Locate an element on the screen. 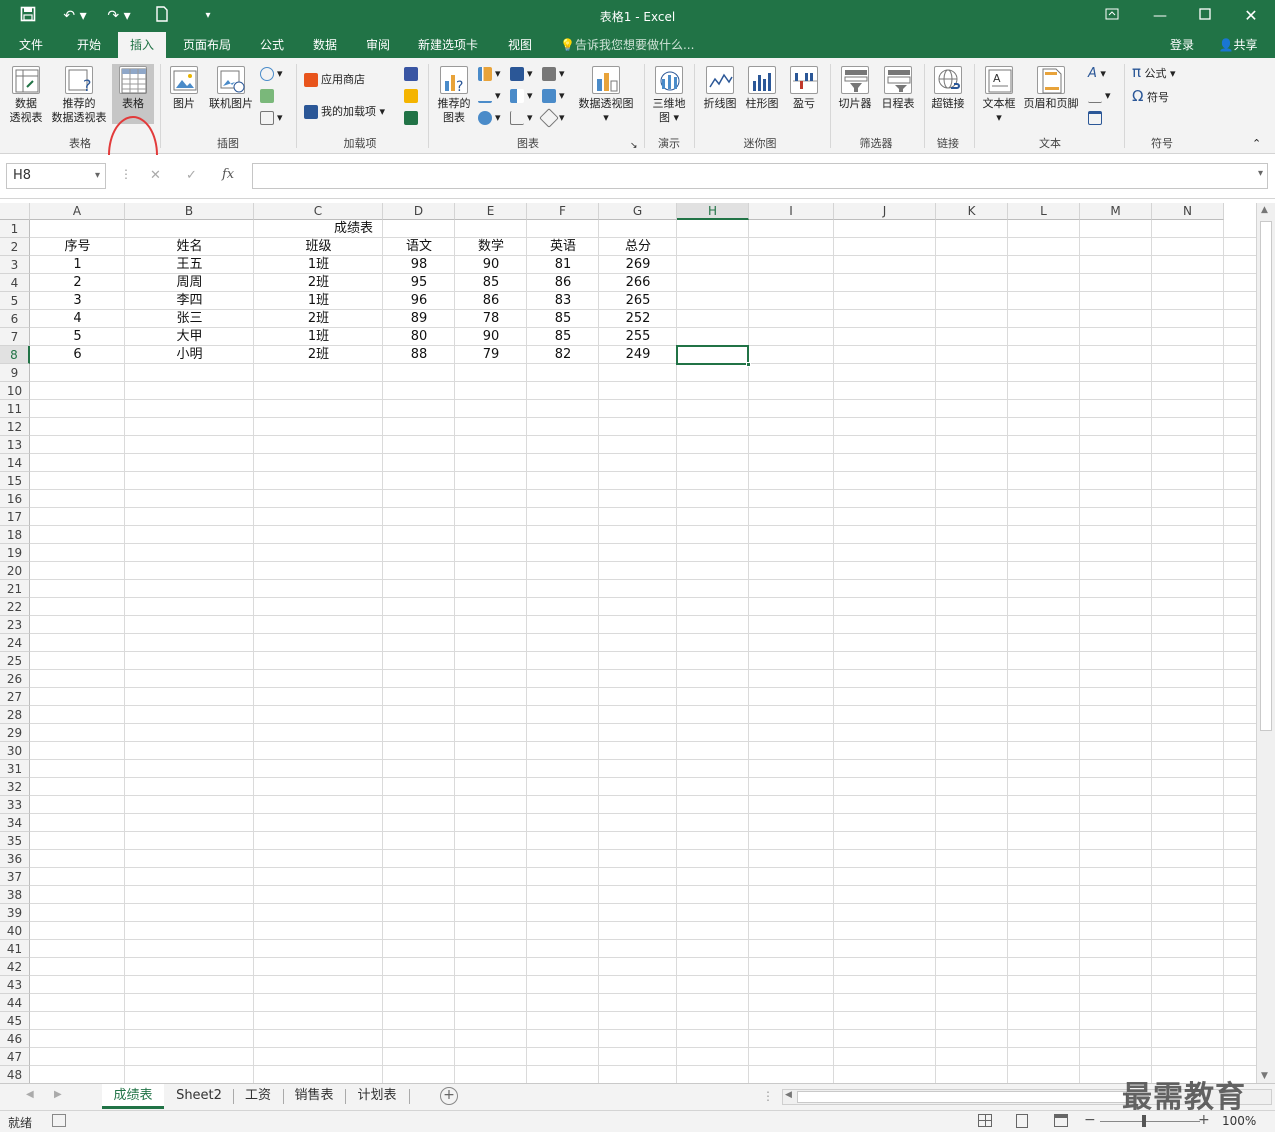 This screenshot has height=1132, width=1275. row-header-24: 24 is located at coordinates (15, 643).